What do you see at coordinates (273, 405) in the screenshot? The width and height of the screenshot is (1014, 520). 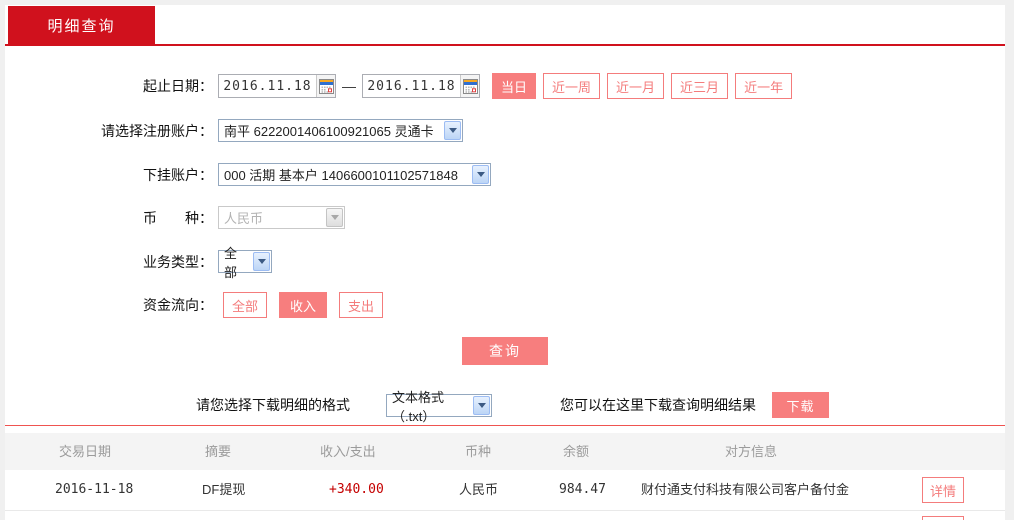 I see `download-format-label: 请您选择下载明细的格式` at bounding box center [273, 405].